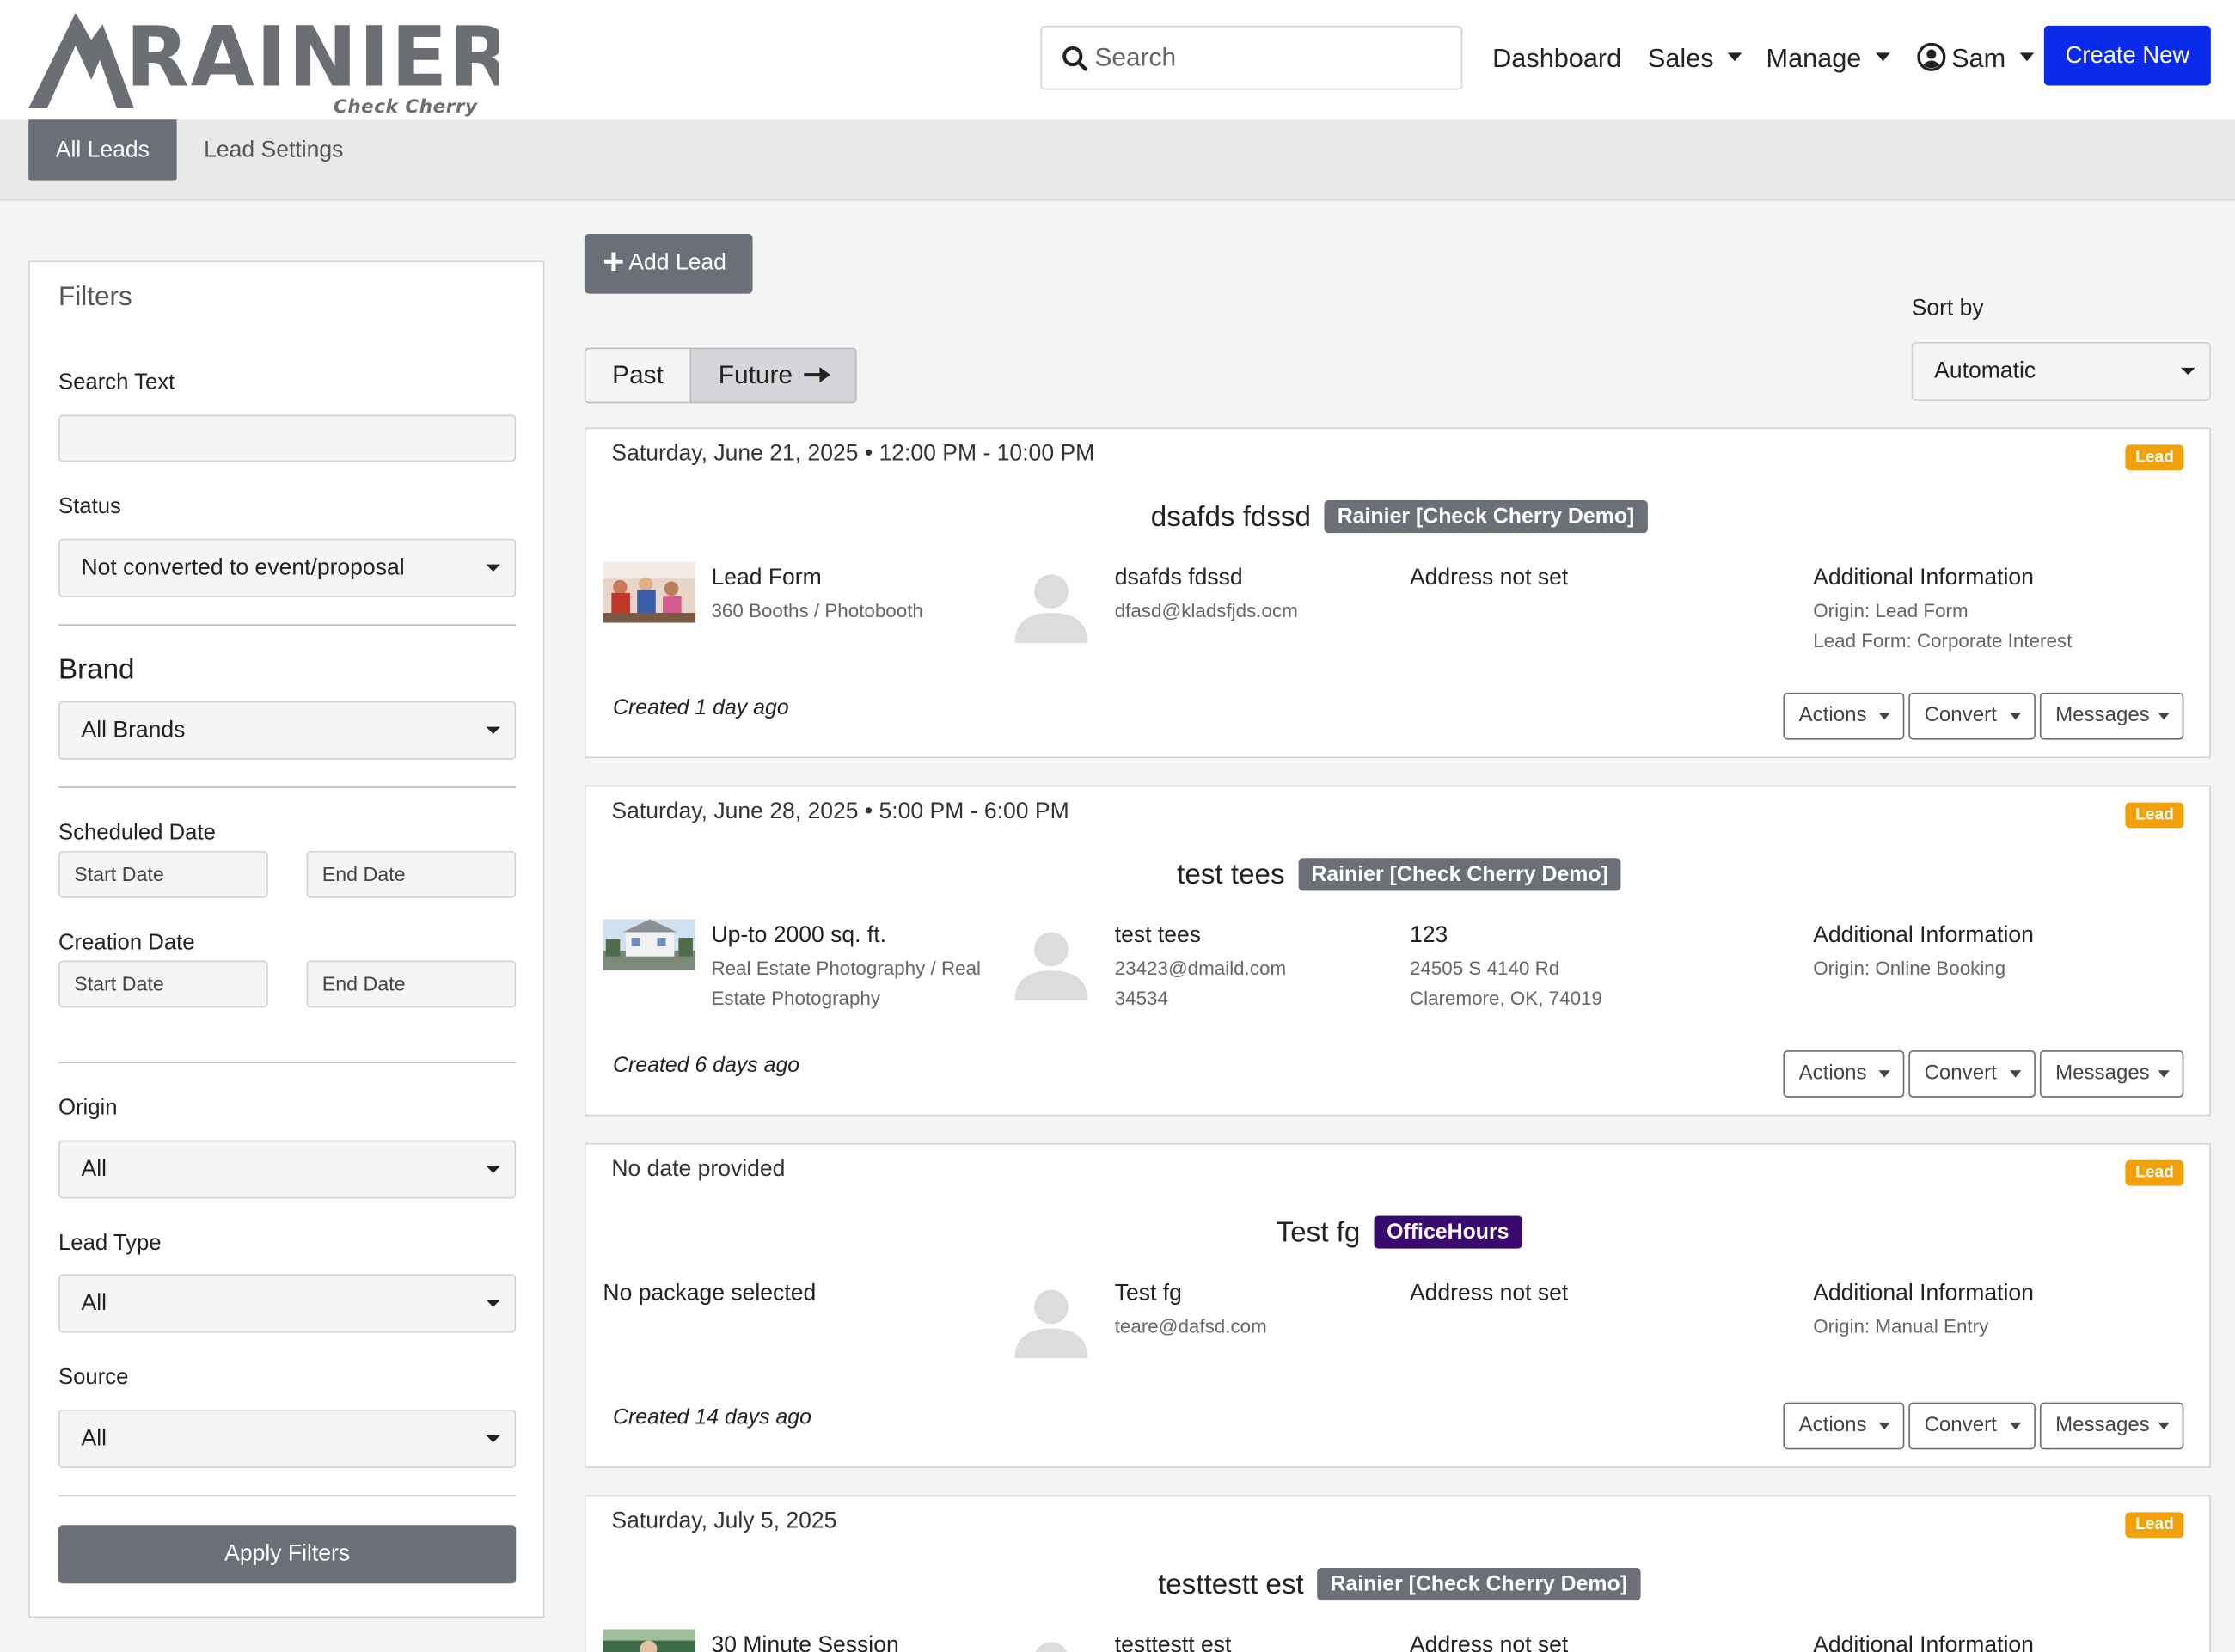  What do you see at coordinates (1158, 935) in the screenshot?
I see `contact-name: test tees` at bounding box center [1158, 935].